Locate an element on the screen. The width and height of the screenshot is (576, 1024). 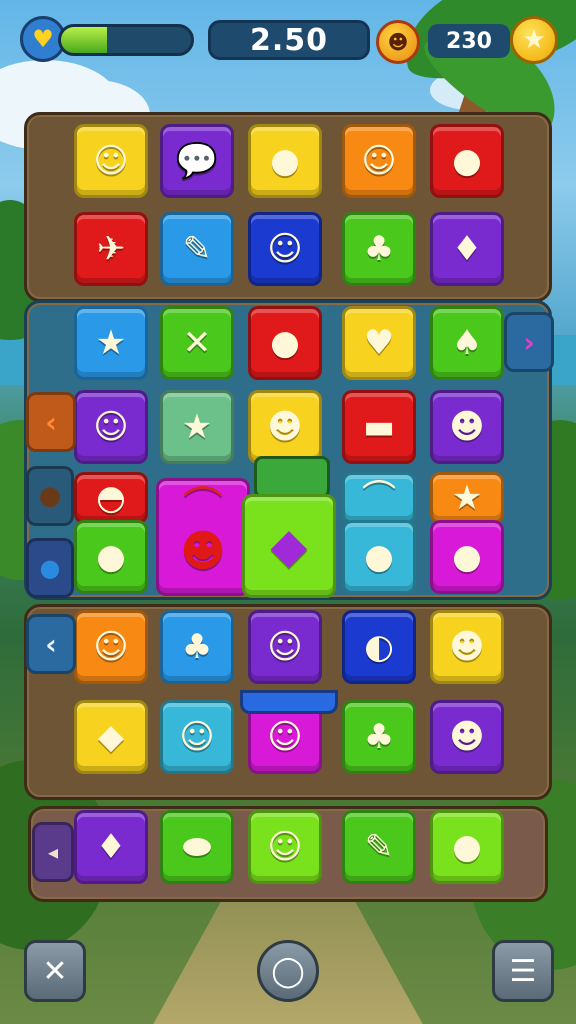
heart-candy-icon: ♥ is located at coordinates (379, 343).